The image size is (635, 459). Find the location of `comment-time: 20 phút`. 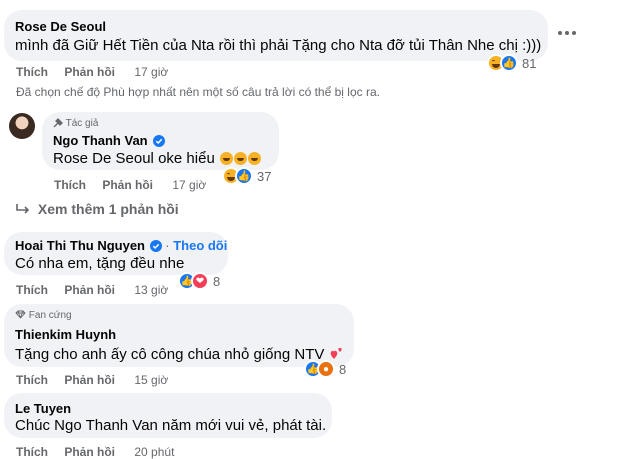

comment-time: 20 phút is located at coordinates (154, 452).